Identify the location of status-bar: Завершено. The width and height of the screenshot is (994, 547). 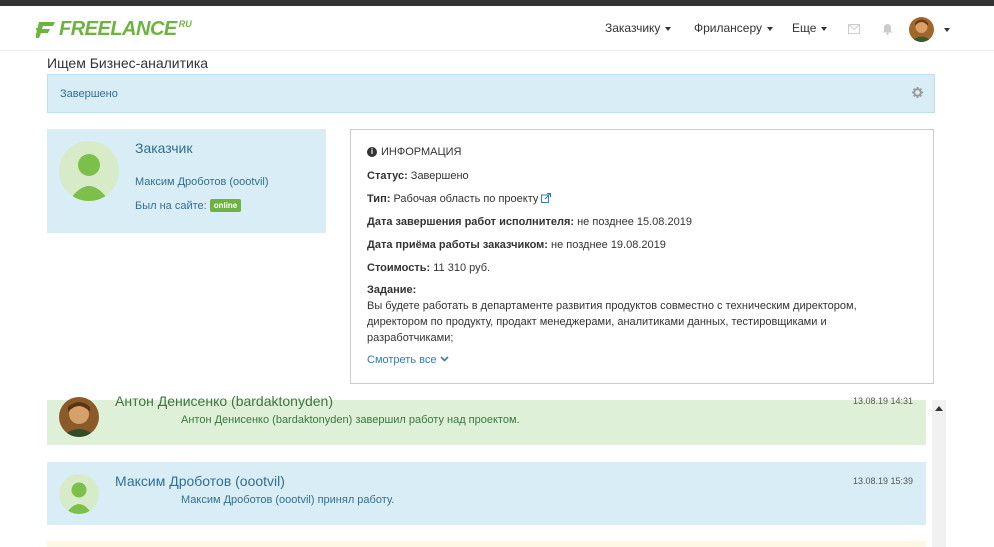
(491, 93).